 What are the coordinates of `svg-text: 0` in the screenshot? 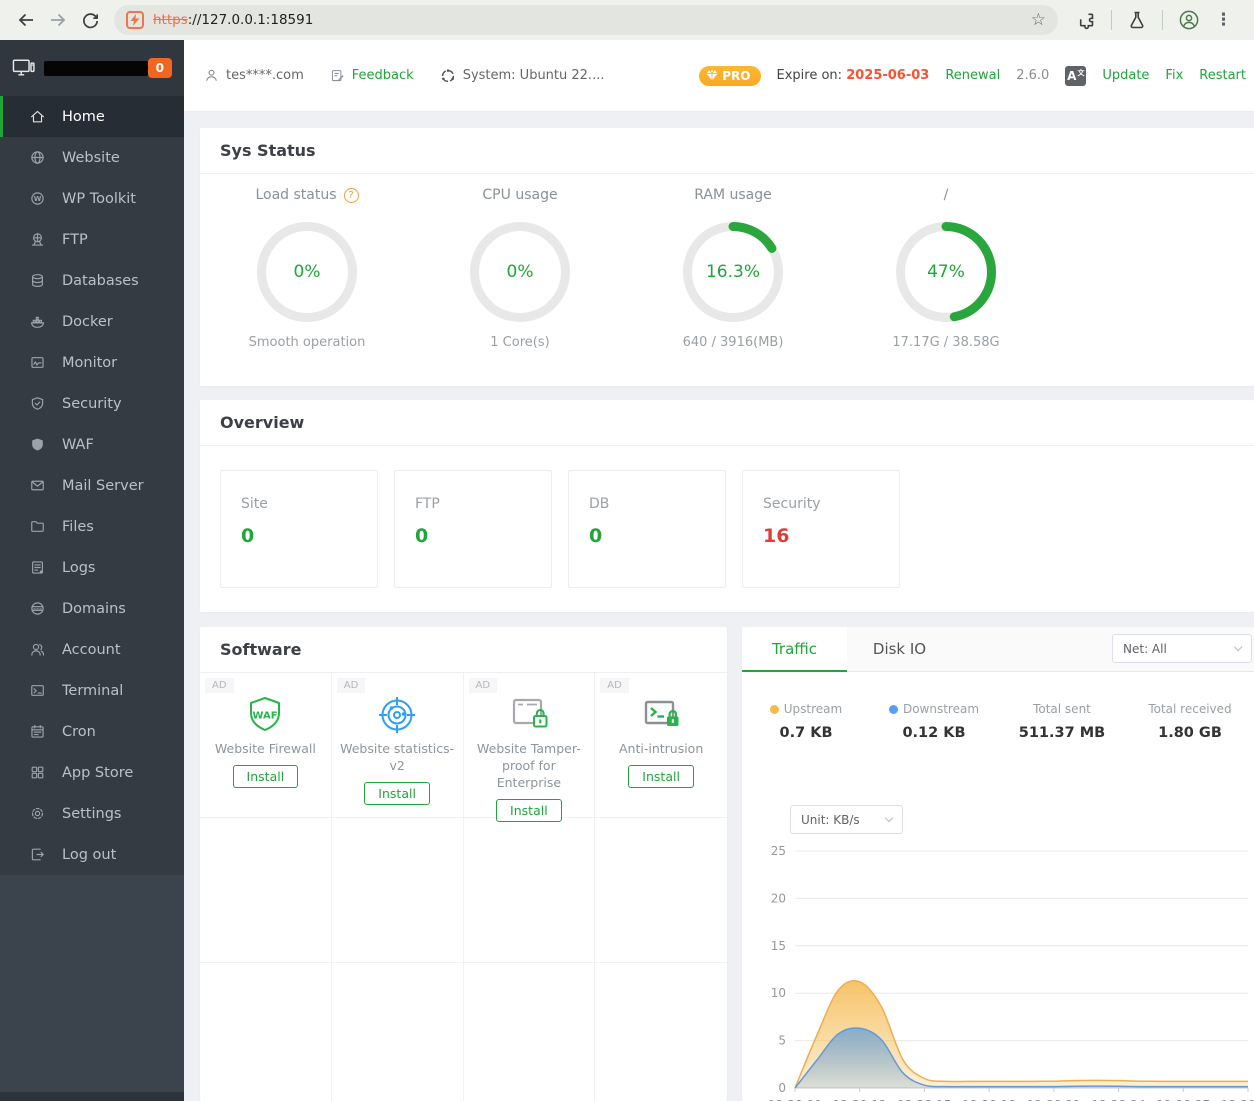 It's located at (782, 1088).